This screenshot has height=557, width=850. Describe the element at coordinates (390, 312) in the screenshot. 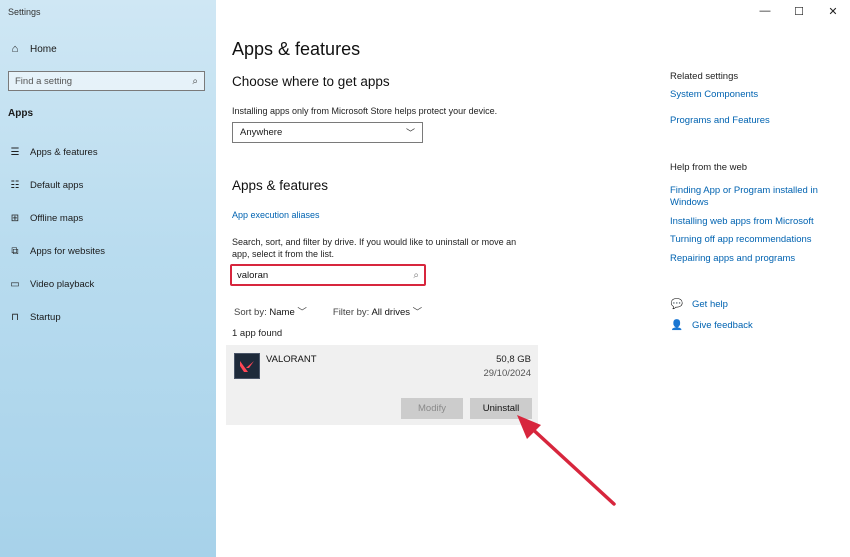

I see `filter-value: All drives` at that location.